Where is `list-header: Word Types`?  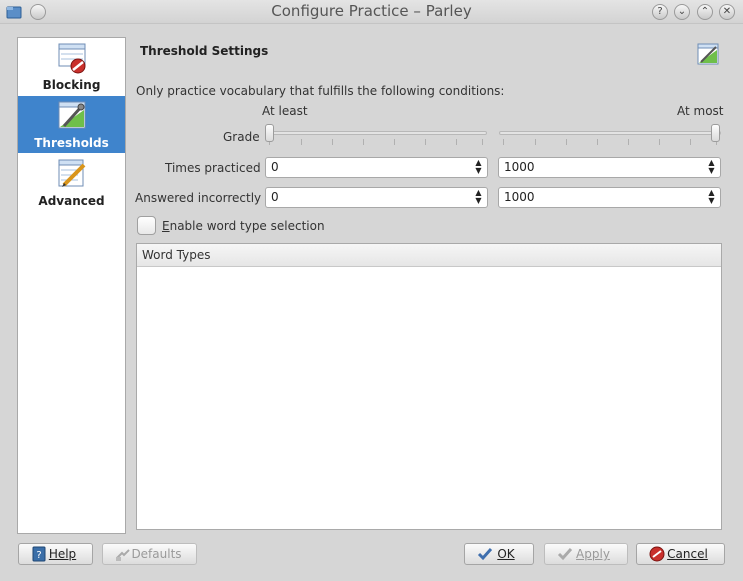 list-header: Word Types is located at coordinates (429, 255).